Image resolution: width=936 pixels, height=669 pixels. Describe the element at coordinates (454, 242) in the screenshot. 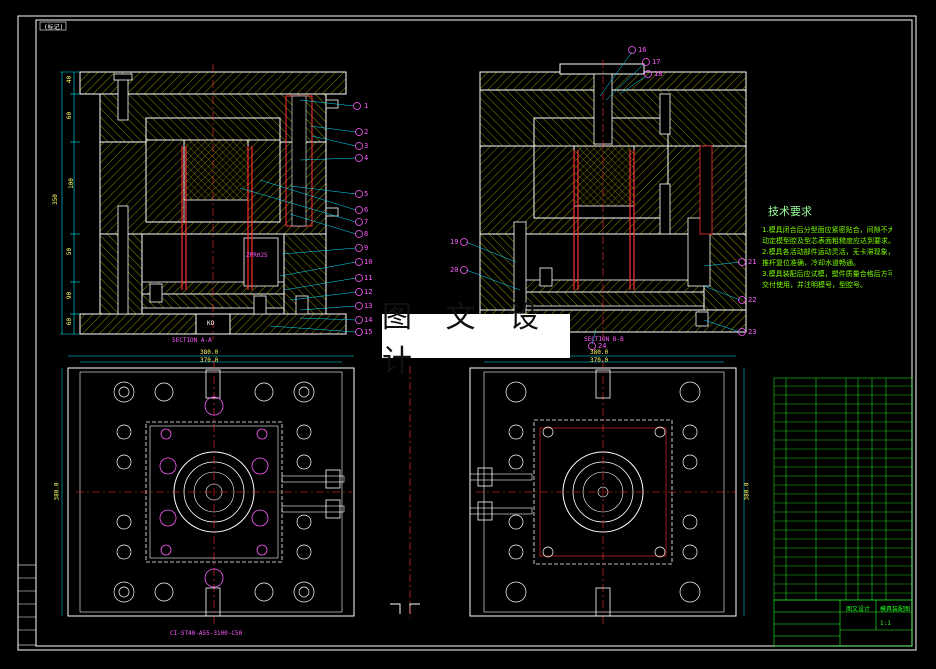

I see `callout-number: 19` at that location.